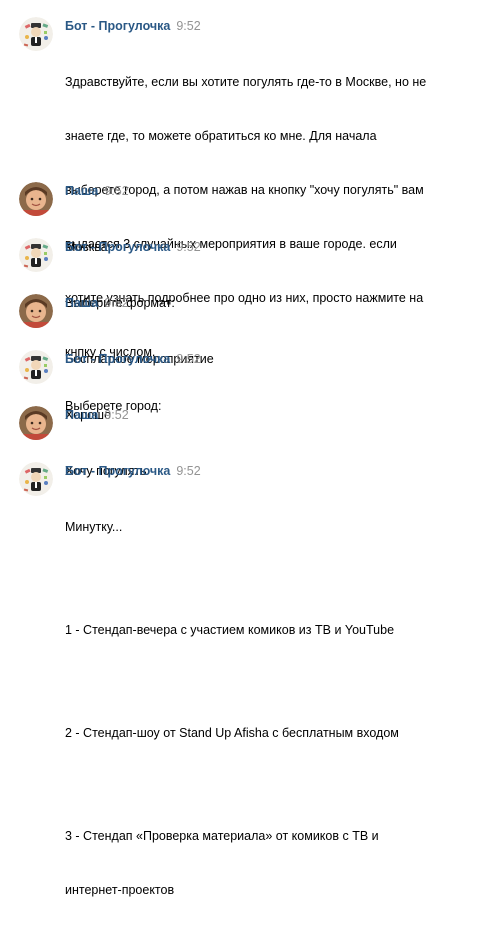 Image resolution: width=477 pixels, height=935 pixels. Describe the element at coordinates (120, 890) in the screenshot. I see `event-item-3-continued: интернет-проектов` at that location.